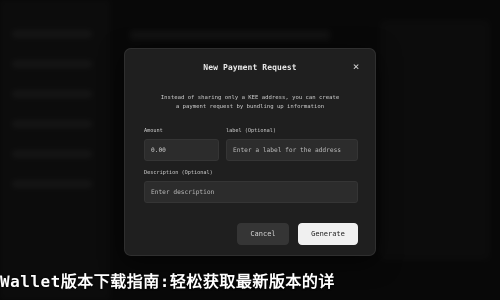 This screenshot has height=300, width=500. Describe the element at coordinates (178, 173) in the screenshot. I see `description-field-label: Description (Optional)` at that location.